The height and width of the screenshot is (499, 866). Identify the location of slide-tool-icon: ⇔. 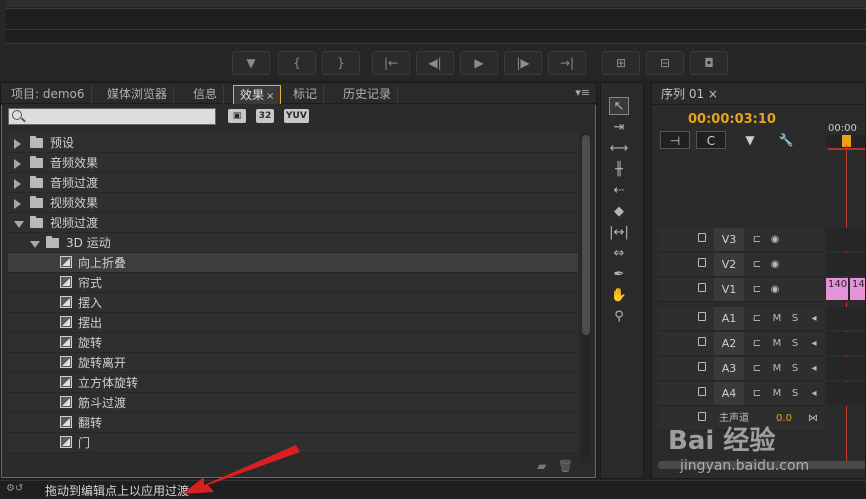
(619, 254).